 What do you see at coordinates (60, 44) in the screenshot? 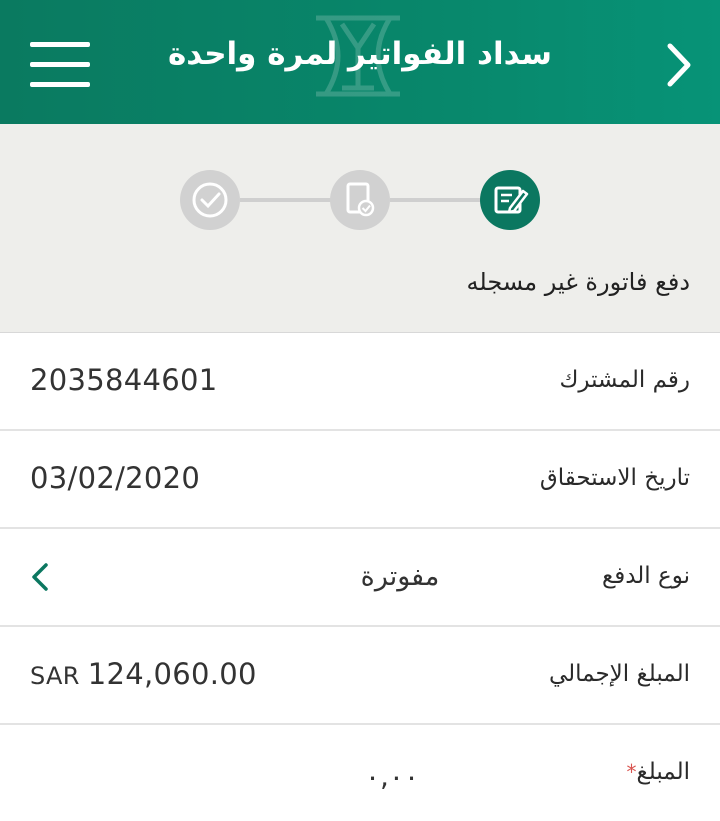
I see `hamburger-menu-icon` at bounding box center [60, 44].